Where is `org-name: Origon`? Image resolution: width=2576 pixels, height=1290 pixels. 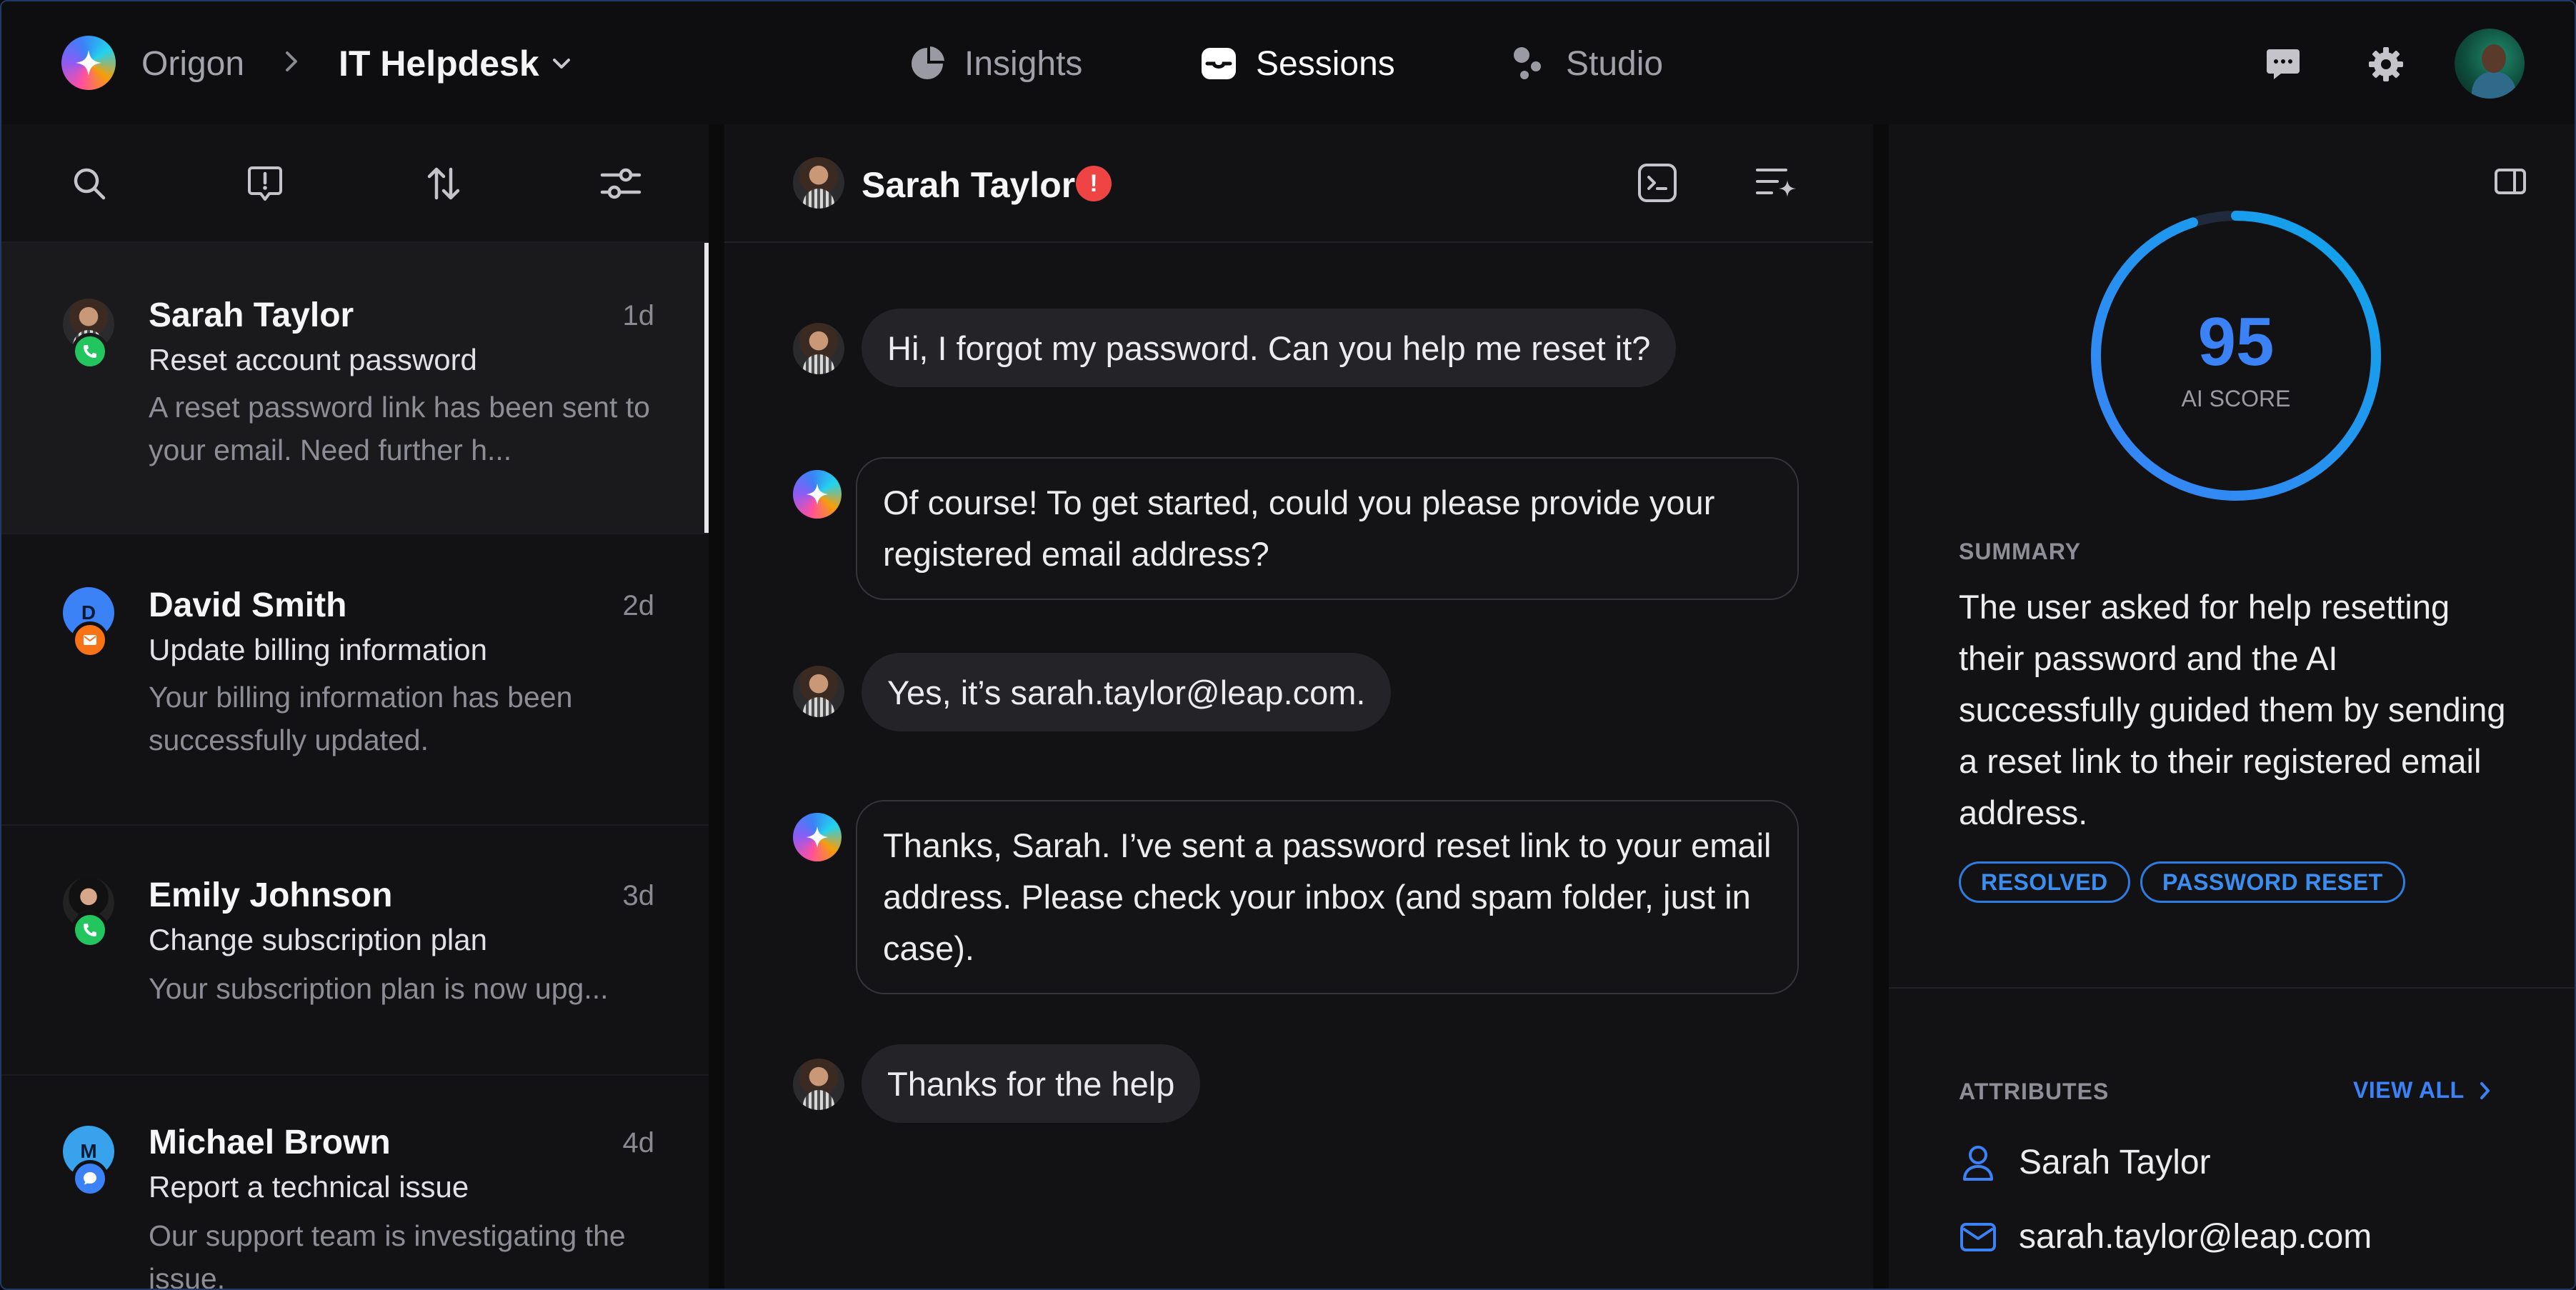 org-name: Origon is located at coordinates (193, 64).